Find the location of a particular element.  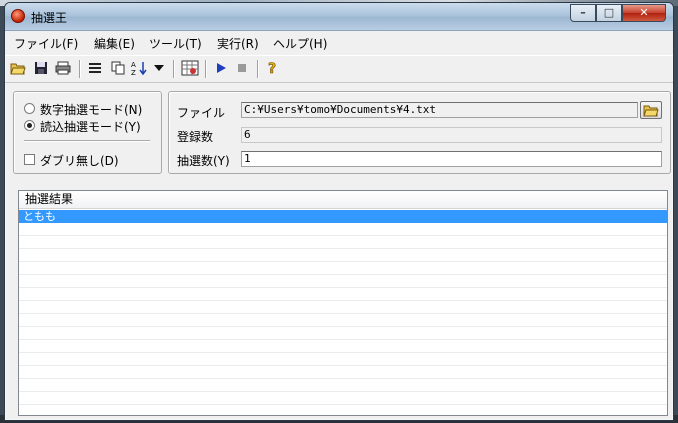

maximize-button: □ is located at coordinates (609, 13).